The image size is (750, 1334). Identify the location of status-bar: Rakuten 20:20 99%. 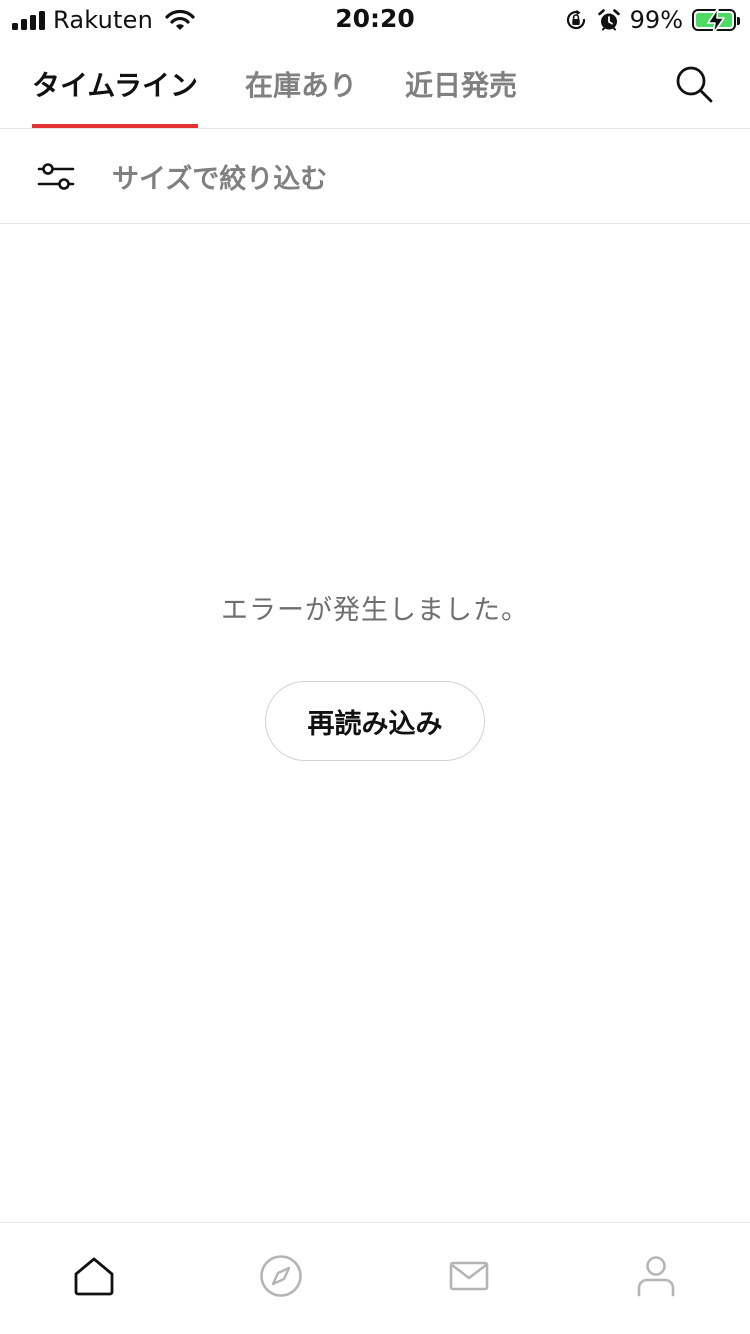
(375, 20).